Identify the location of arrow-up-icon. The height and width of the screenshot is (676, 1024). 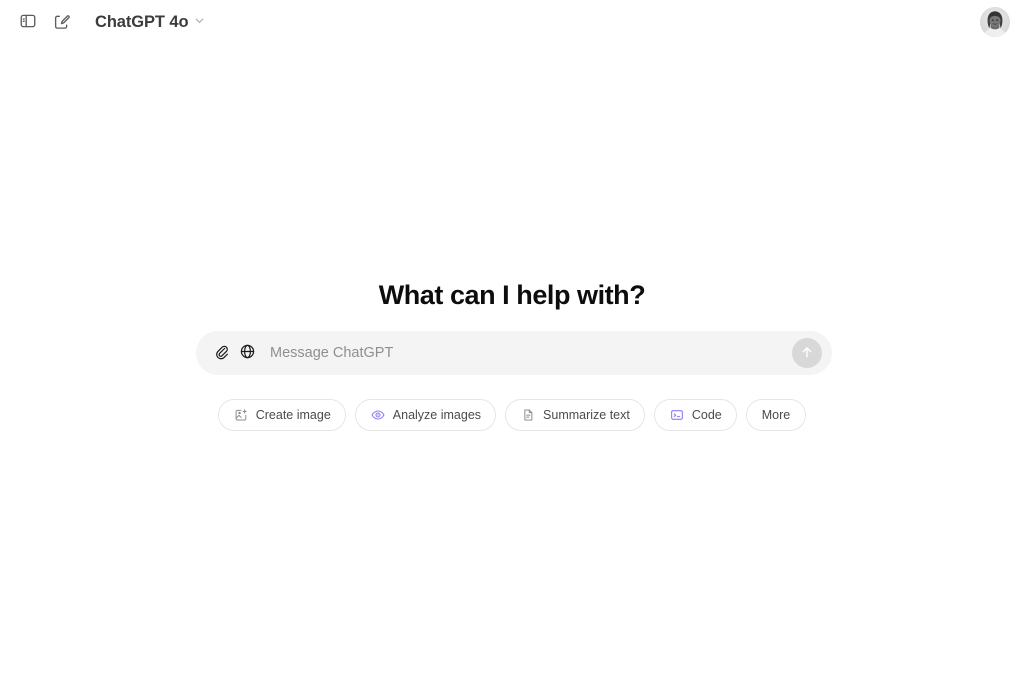
(807, 353).